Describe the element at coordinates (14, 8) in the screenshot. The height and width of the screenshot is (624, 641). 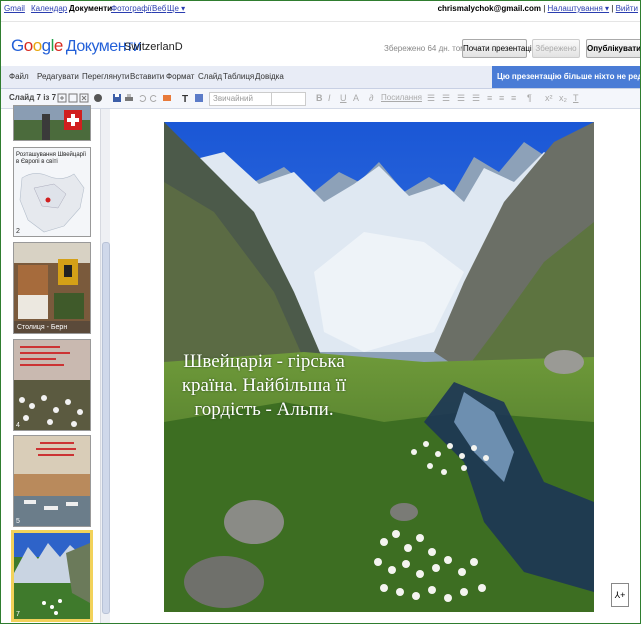
I see `gmail-link: Gmail` at that location.